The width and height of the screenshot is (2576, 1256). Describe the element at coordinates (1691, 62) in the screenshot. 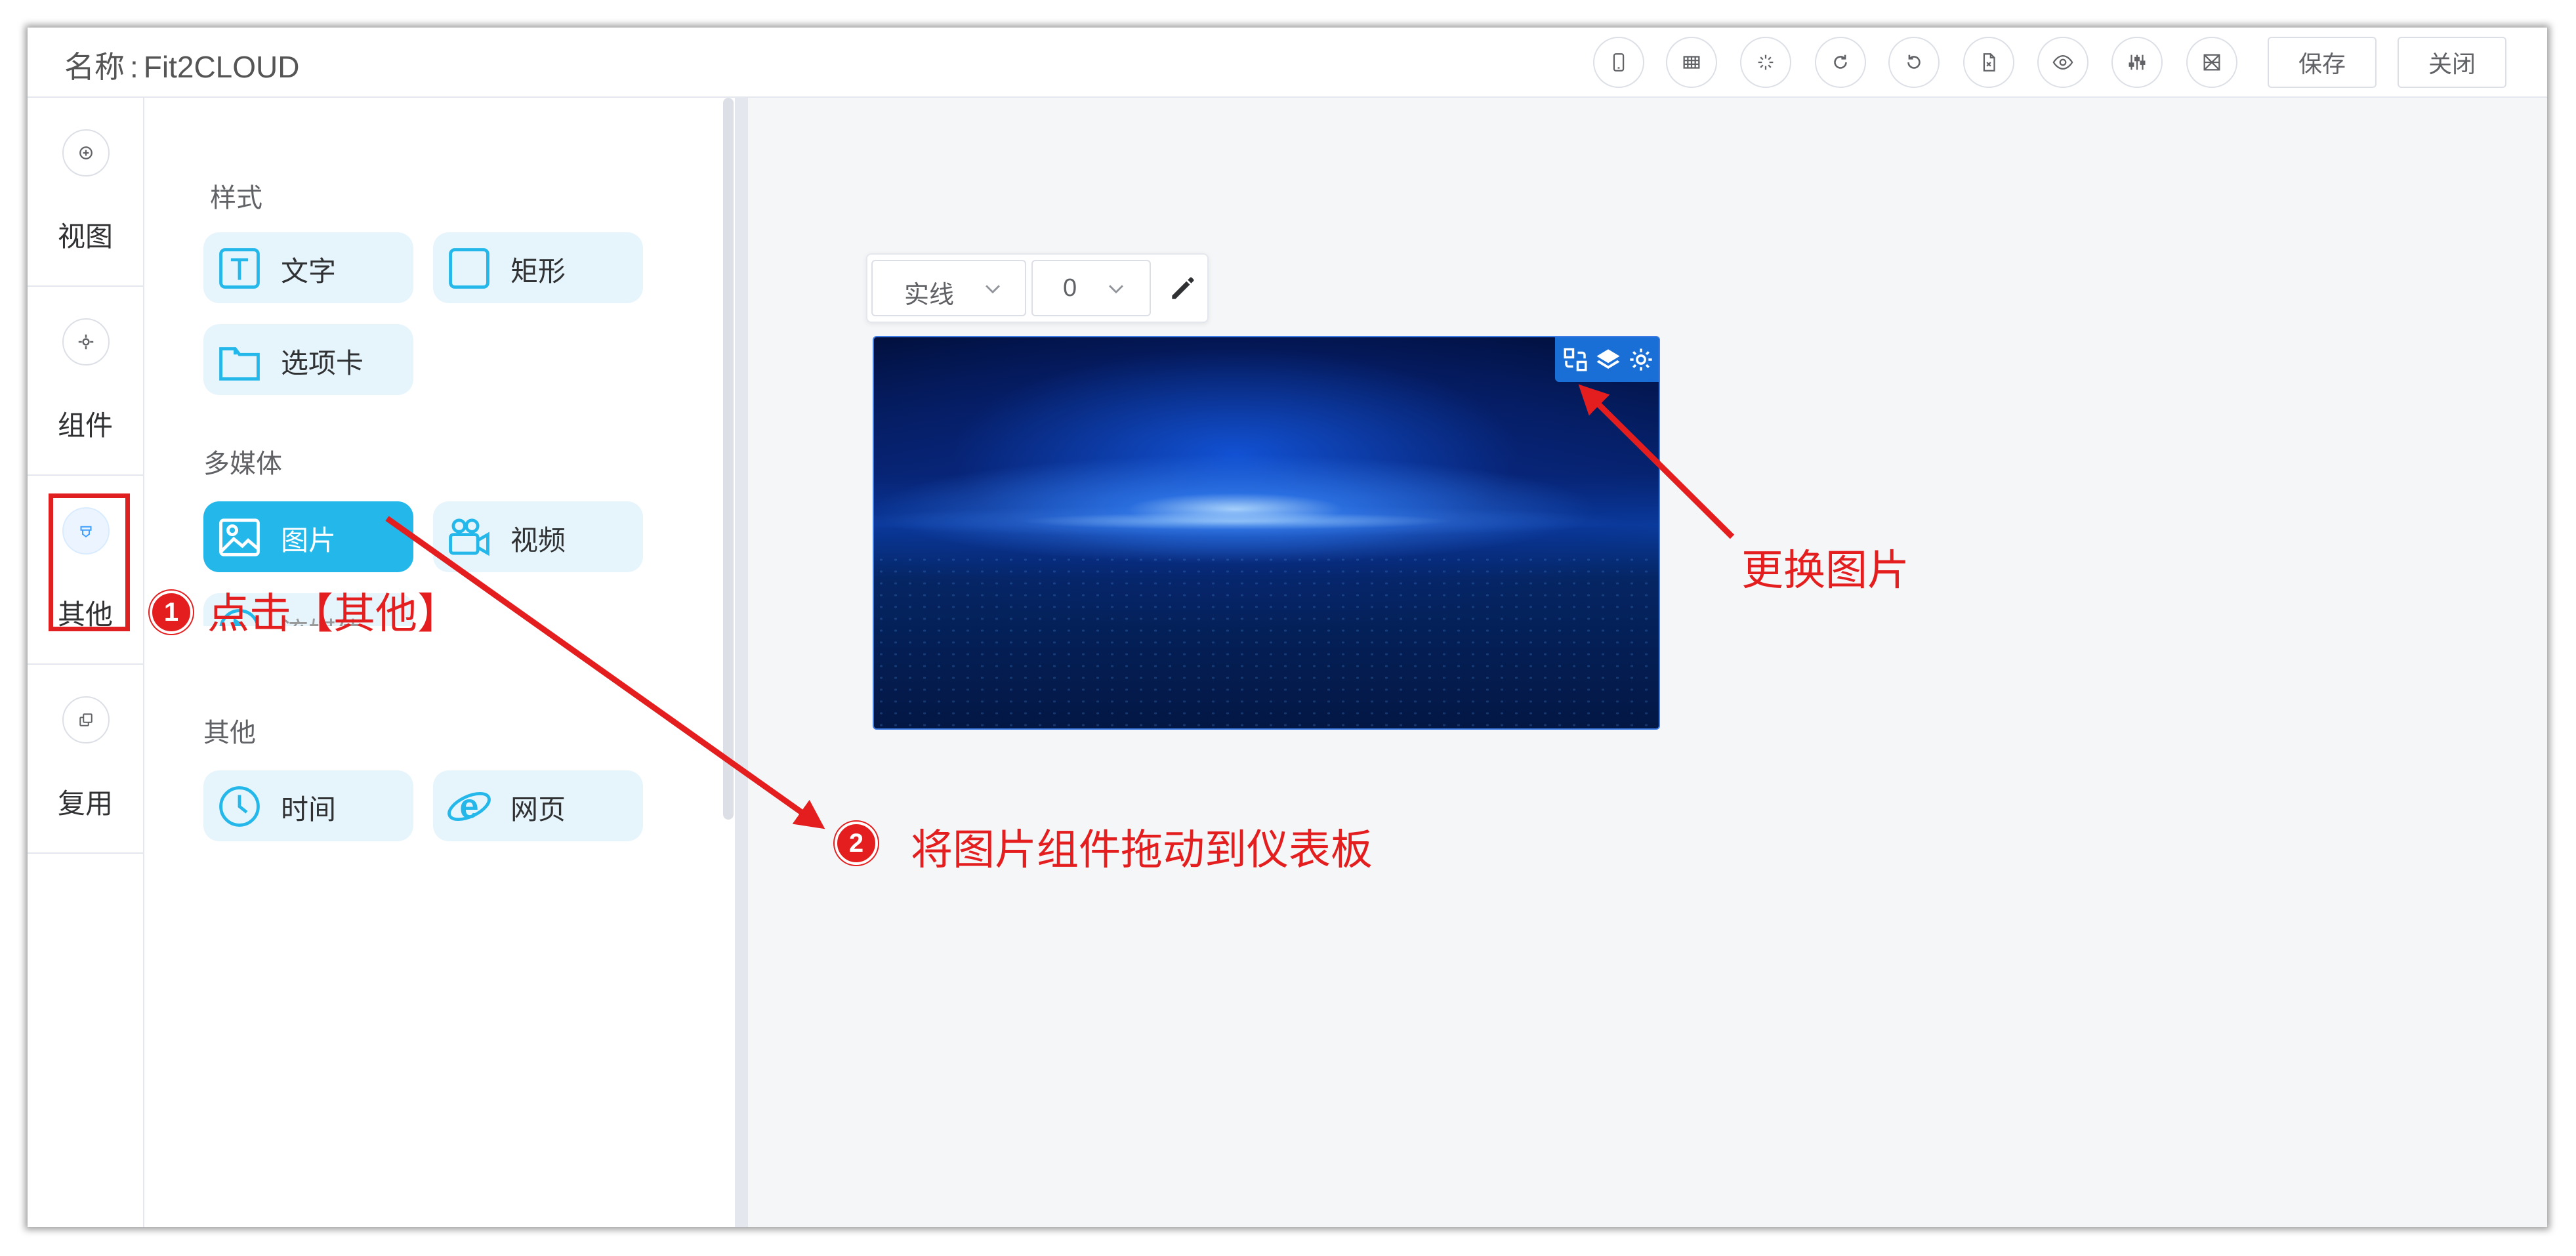

I see `grid-icon` at that location.